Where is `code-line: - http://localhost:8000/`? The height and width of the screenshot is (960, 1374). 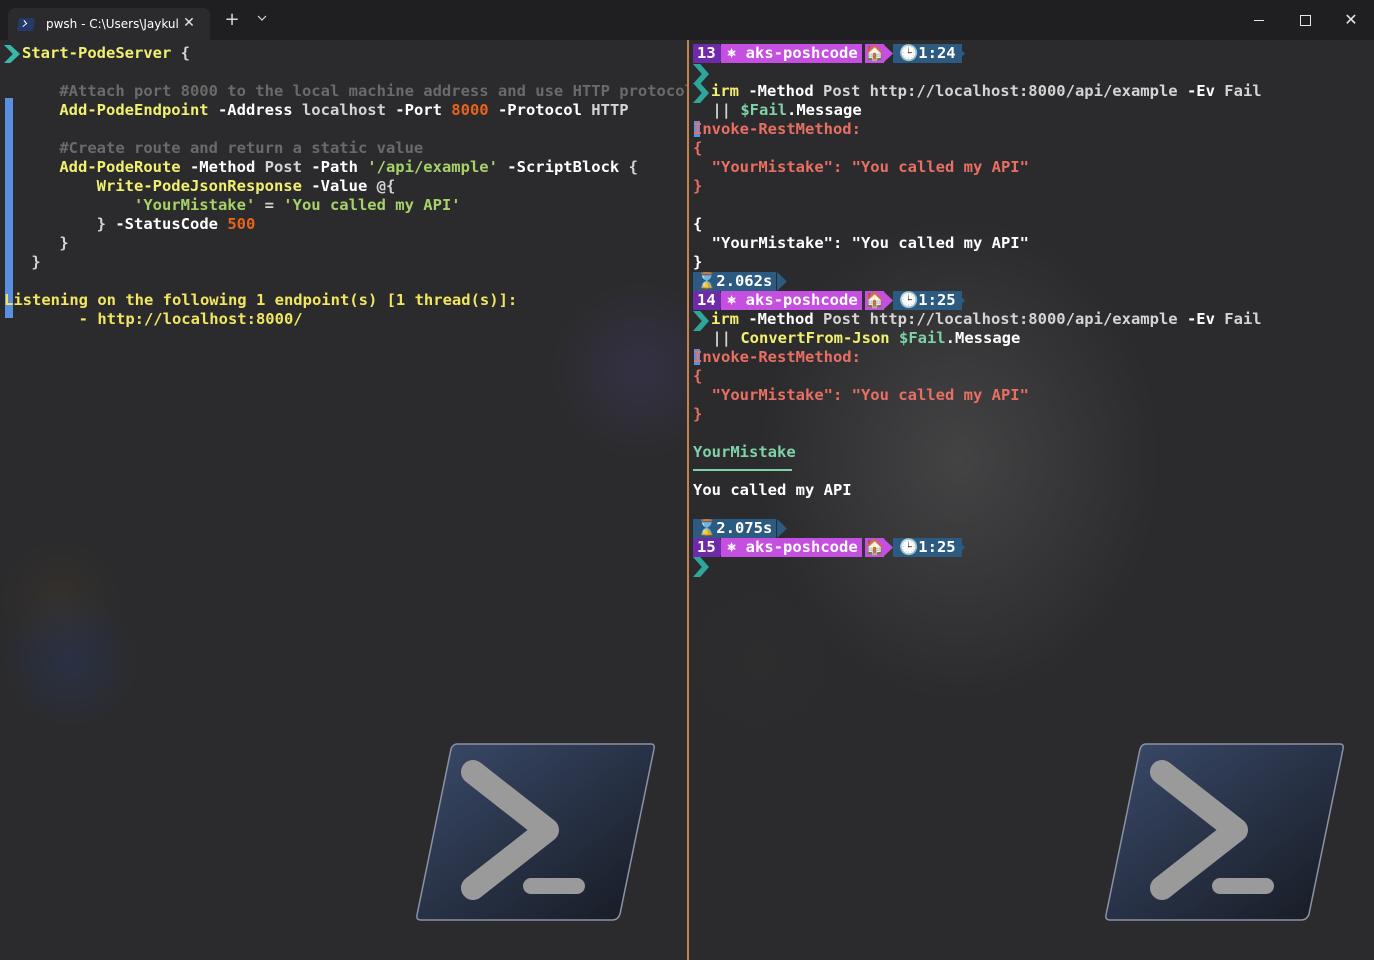 code-line: - http://localhost:8000/ is located at coordinates (153, 319).